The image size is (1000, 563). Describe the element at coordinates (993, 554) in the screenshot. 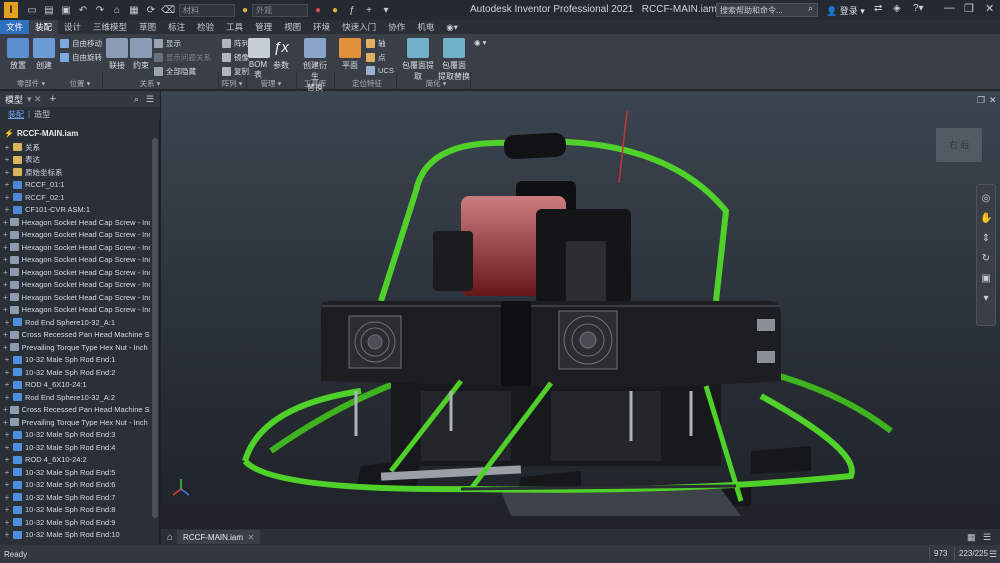

I see `status-menu-icon: ☰` at that location.